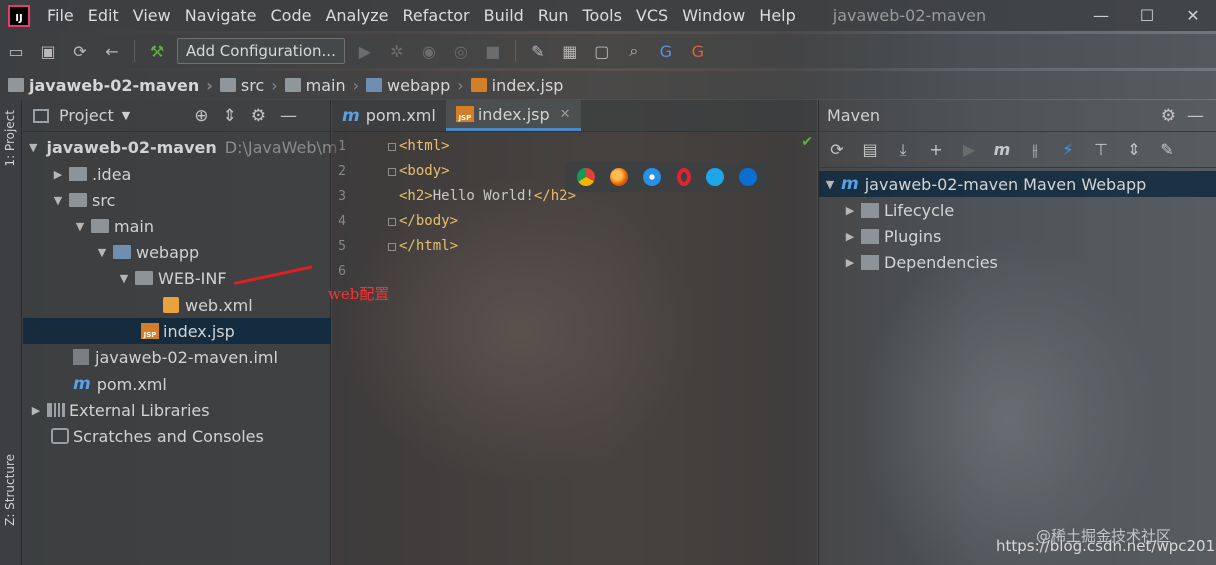 The height and width of the screenshot is (565, 1216). Describe the element at coordinates (365, 51) in the screenshot. I see `run-icon: ▶` at that location.